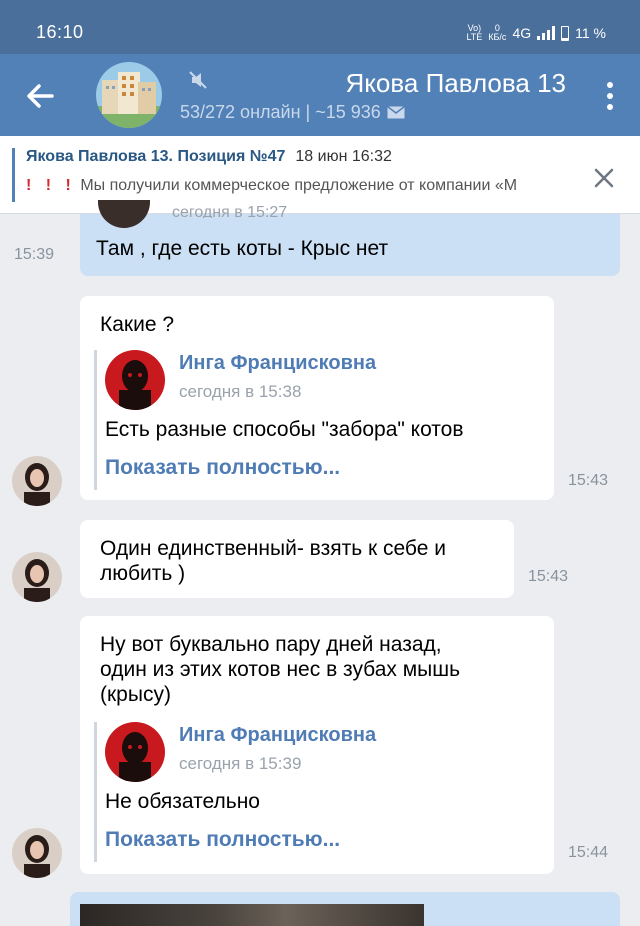 Image resolution: width=640 pixels, height=926 pixels. I want to click on chat-header: Якова Павлова 13 53/272 онлайн | ~15 936, so click(320, 95).